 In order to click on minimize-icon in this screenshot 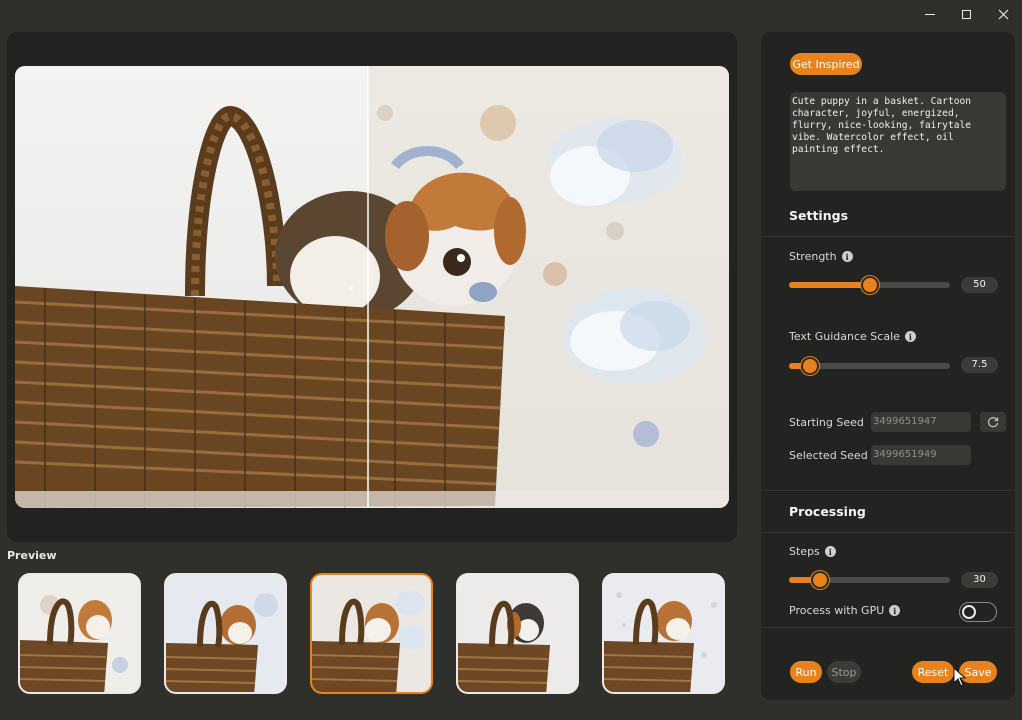, I will do `click(929, 14)`.